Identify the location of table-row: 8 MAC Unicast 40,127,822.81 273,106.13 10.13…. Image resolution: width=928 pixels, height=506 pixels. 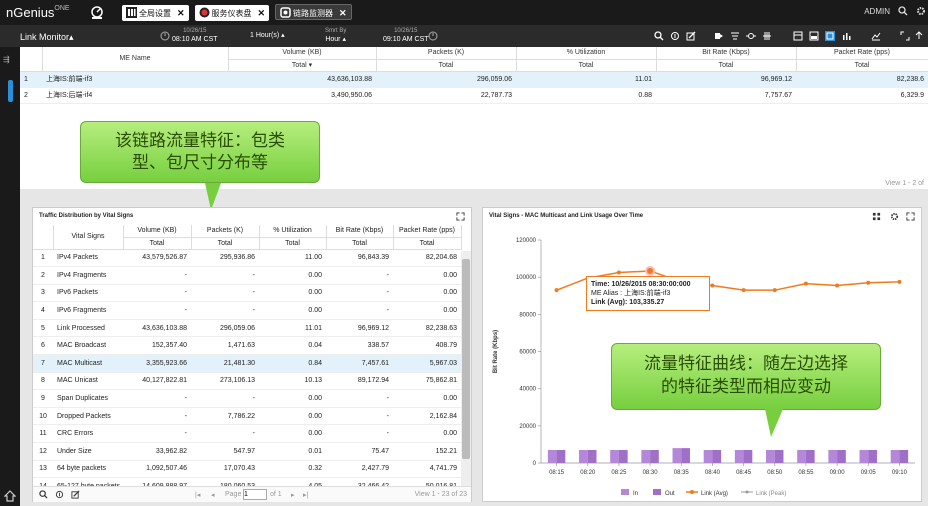
(247, 381).